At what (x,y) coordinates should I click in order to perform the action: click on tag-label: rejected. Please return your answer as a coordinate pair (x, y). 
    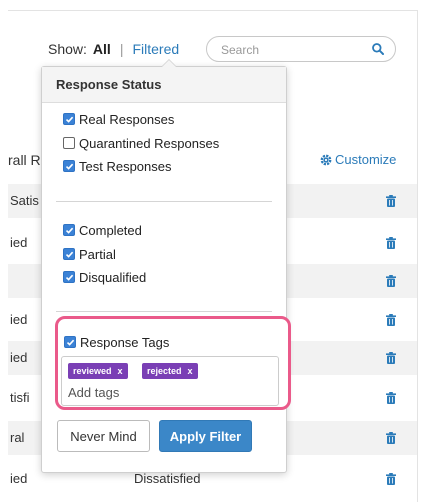
    Looking at the image, I should click on (164, 371).